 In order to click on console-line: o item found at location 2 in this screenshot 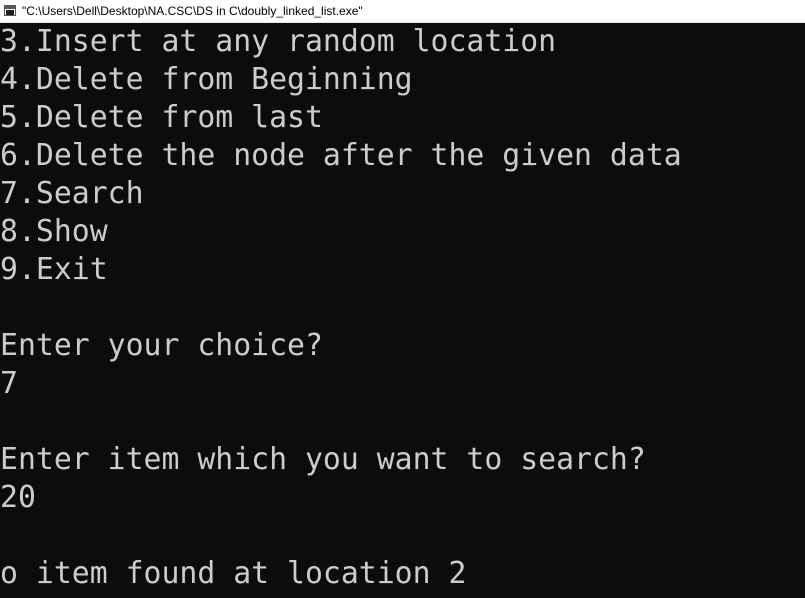, I will do `click(233, 573)`.